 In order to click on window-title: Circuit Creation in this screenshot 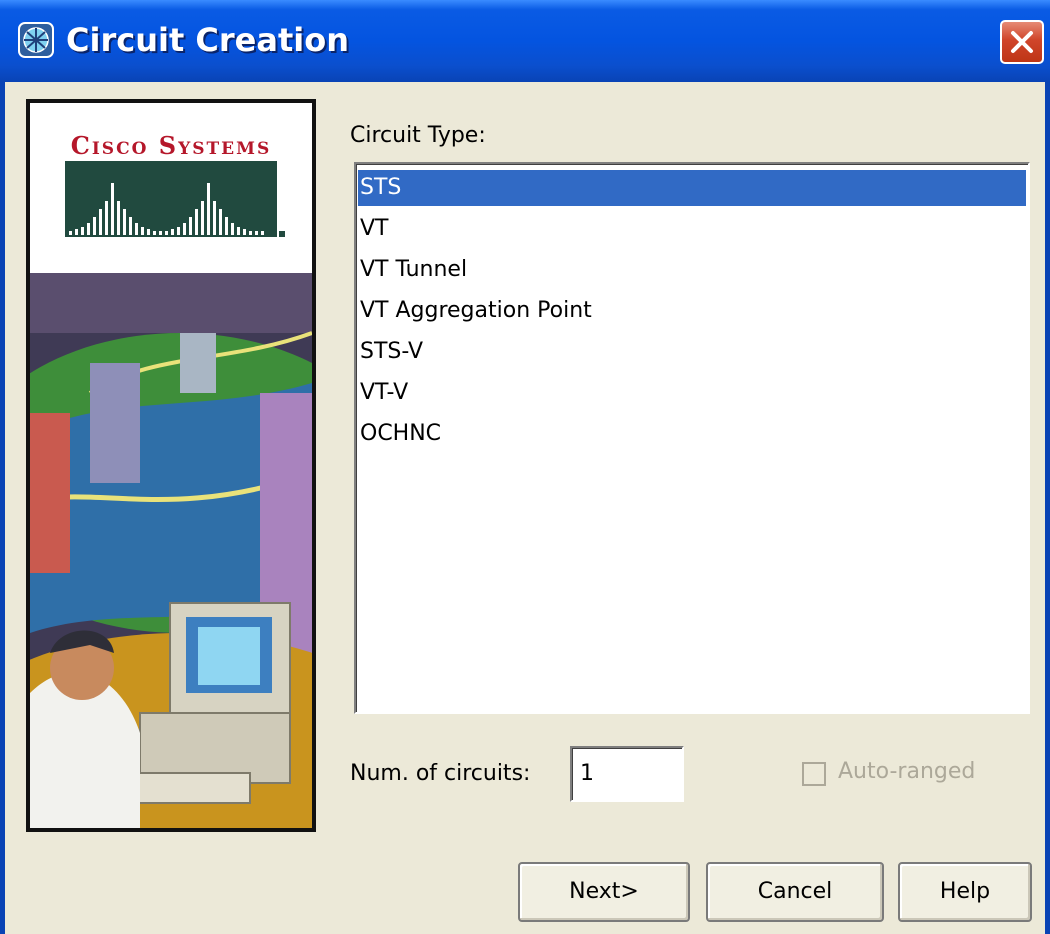, I will do `click(207, 40)`.